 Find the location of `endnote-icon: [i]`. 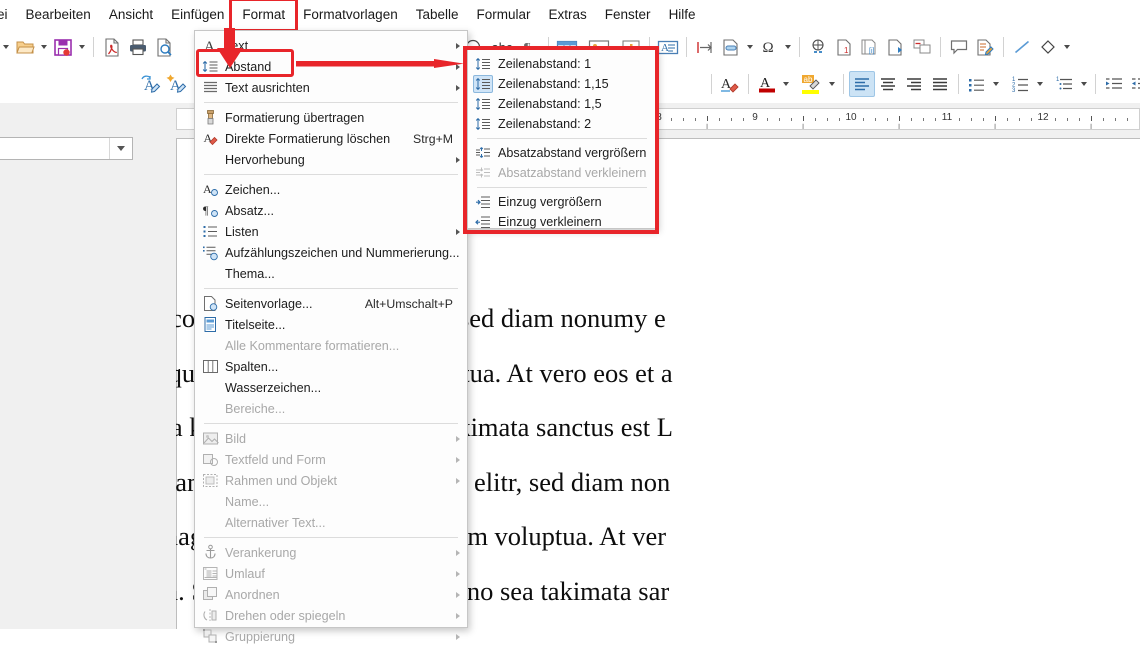

endnote-icon: [i] is located at coordinates (870, 47).